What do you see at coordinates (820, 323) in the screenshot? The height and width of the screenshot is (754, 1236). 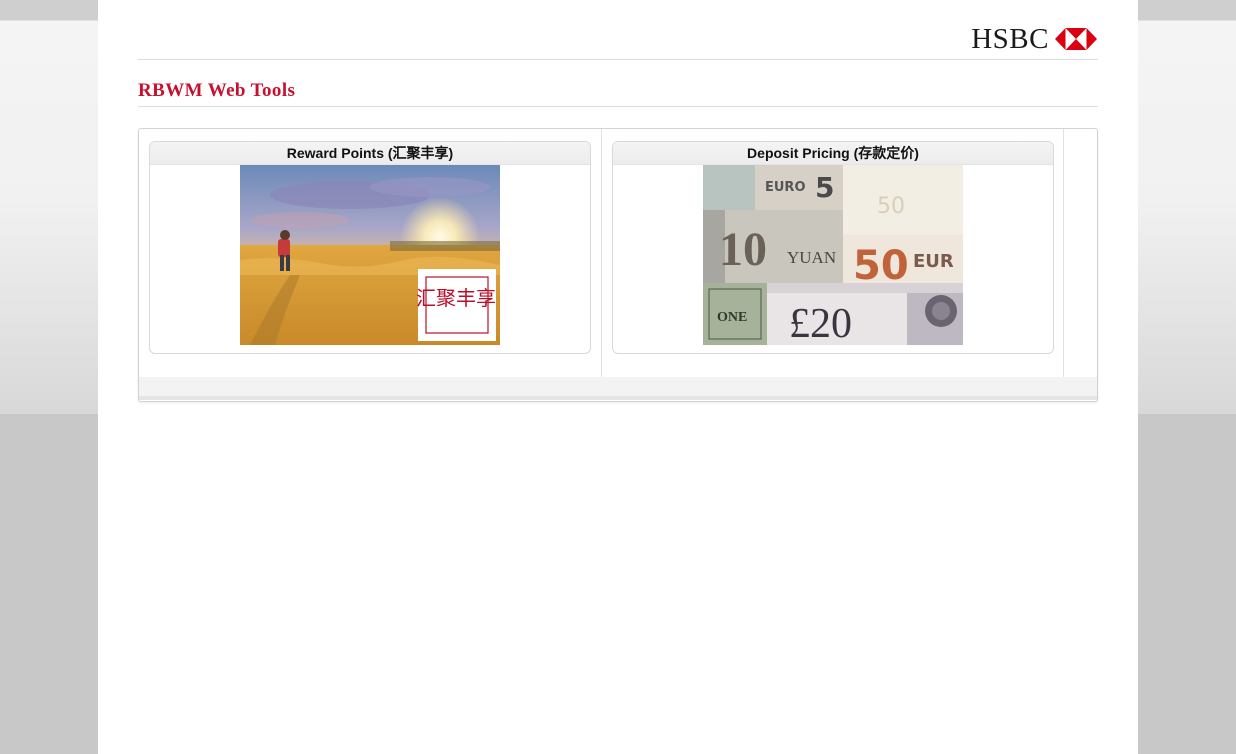 I see `banknote-text: £20` at bounding box center [820, 323].